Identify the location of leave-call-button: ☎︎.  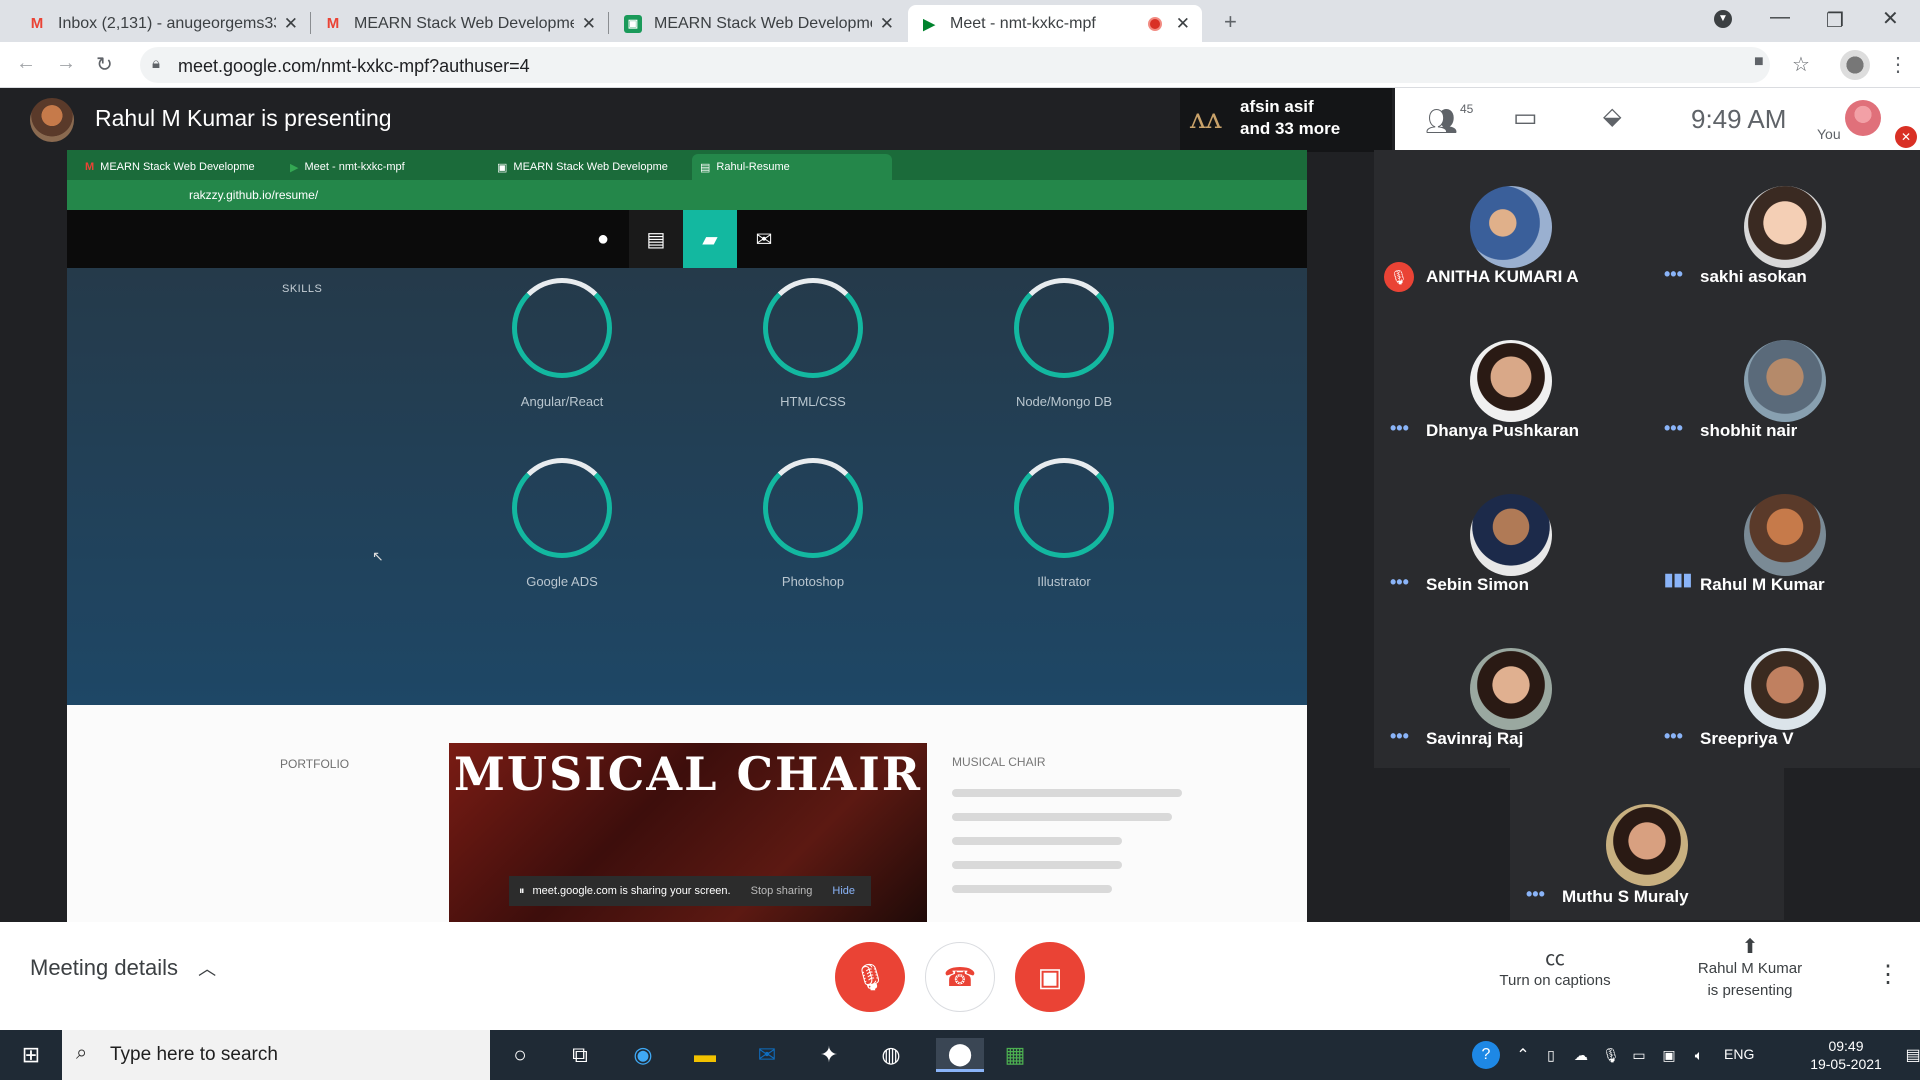
(960, 977).